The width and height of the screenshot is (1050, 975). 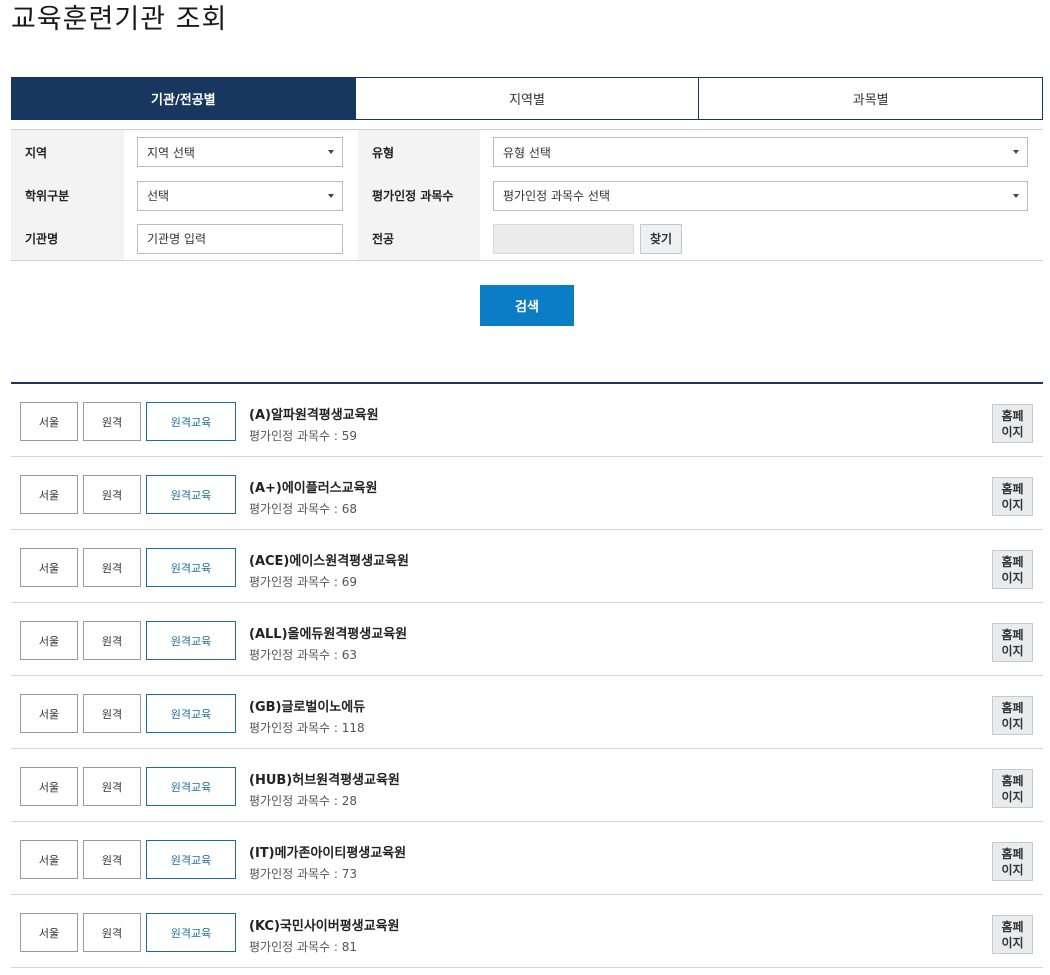 What do you see at coordinates (419, 152) in the screenshot?
I see `type-label: 유형` at bounding box center [419, 152].